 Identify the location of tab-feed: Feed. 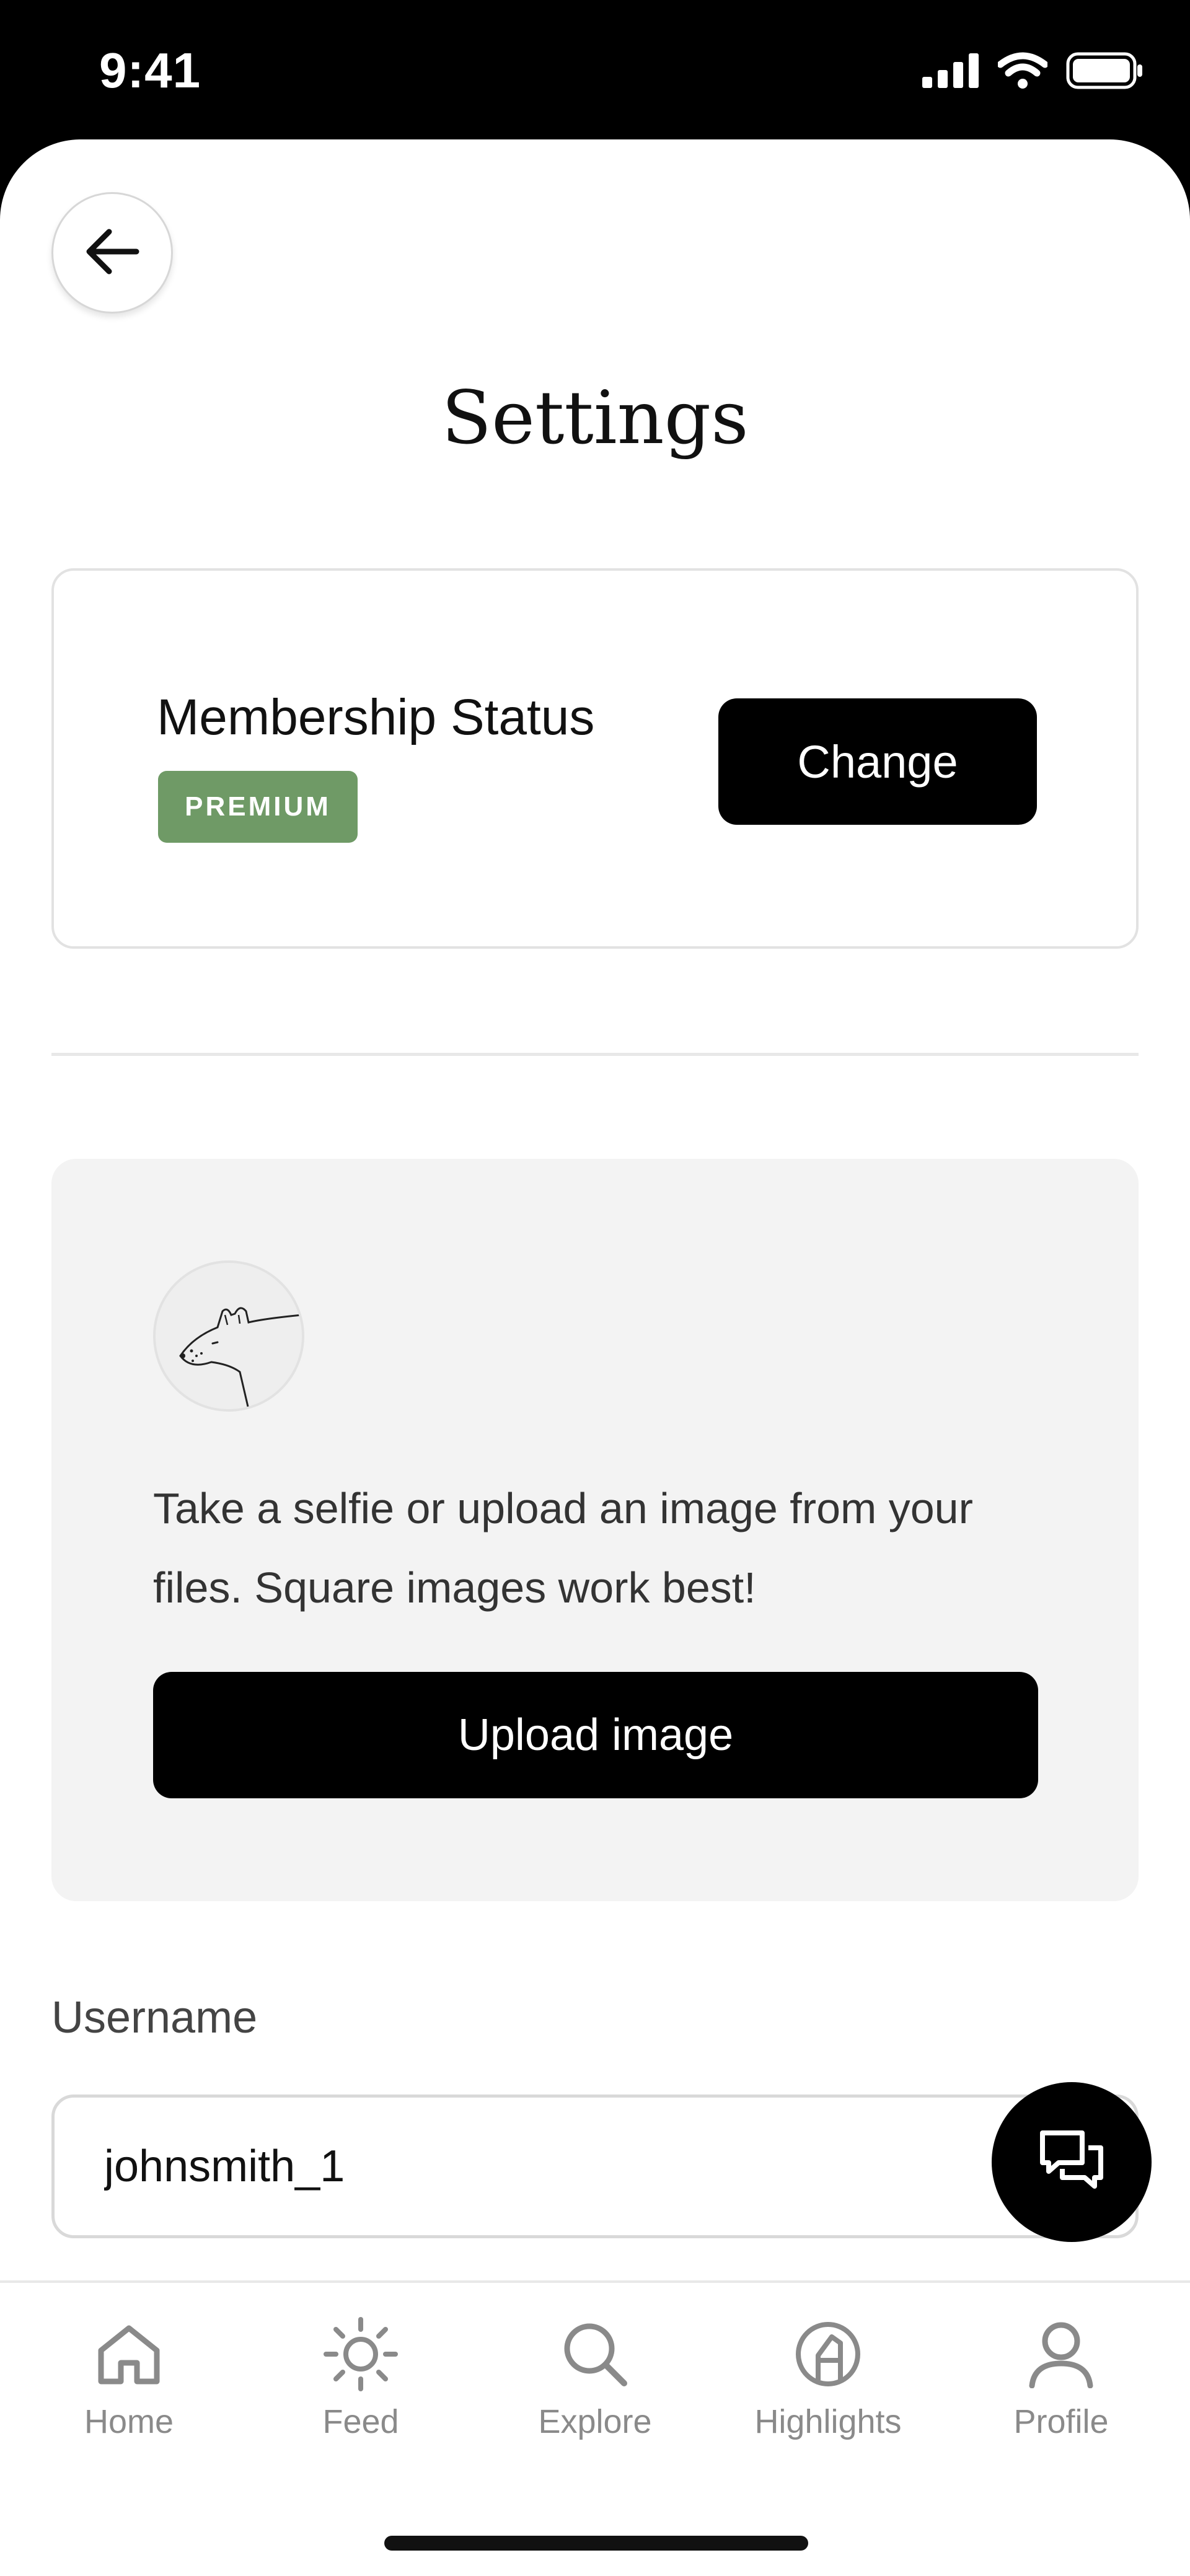
(361, 2385).